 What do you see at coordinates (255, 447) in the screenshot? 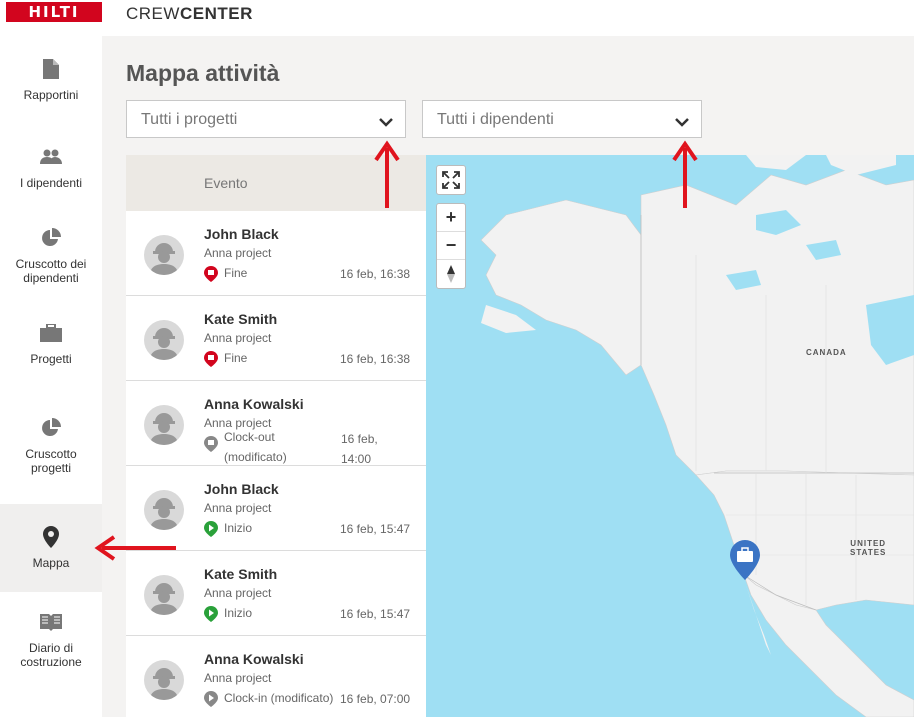
I see `event-status: Clock-out (modificato)` at bounding box center [255, 447].